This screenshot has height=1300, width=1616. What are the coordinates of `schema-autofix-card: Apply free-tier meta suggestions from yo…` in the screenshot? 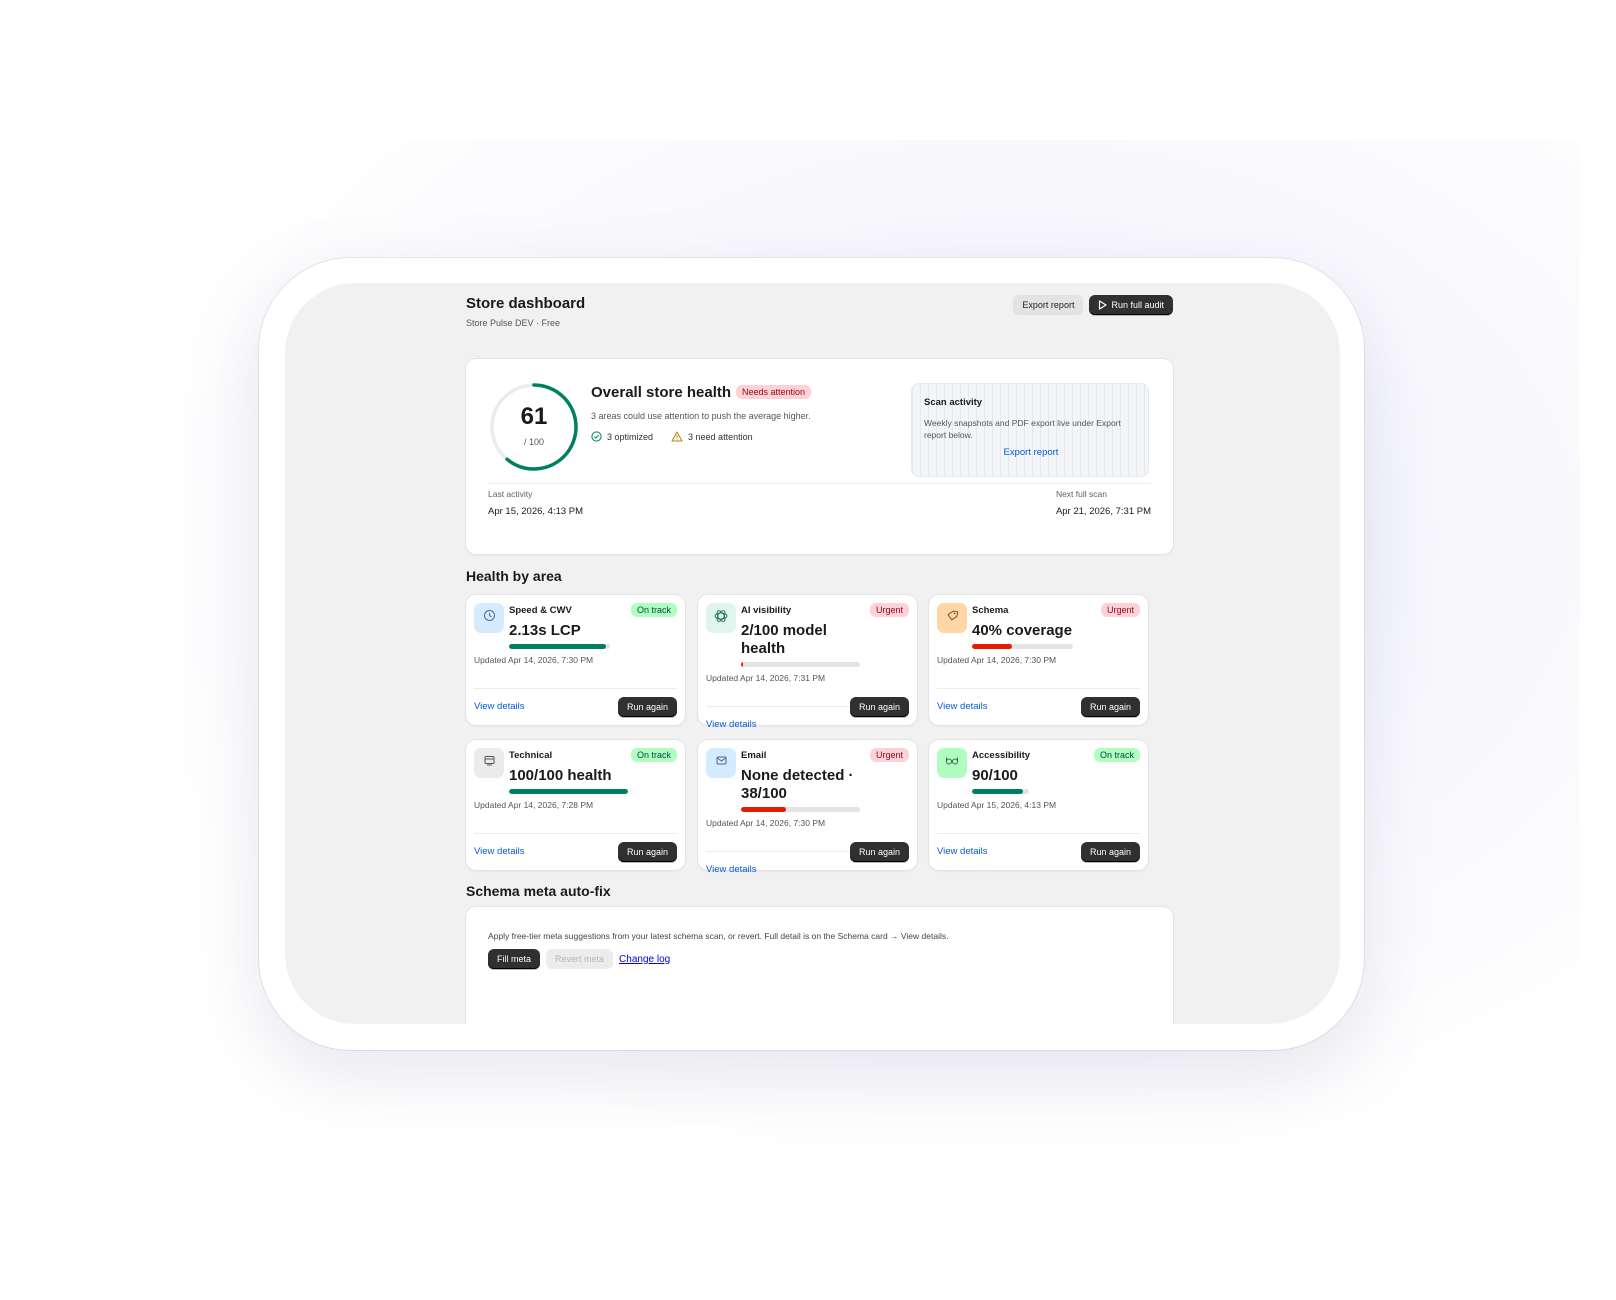 It's located at (819, 965).